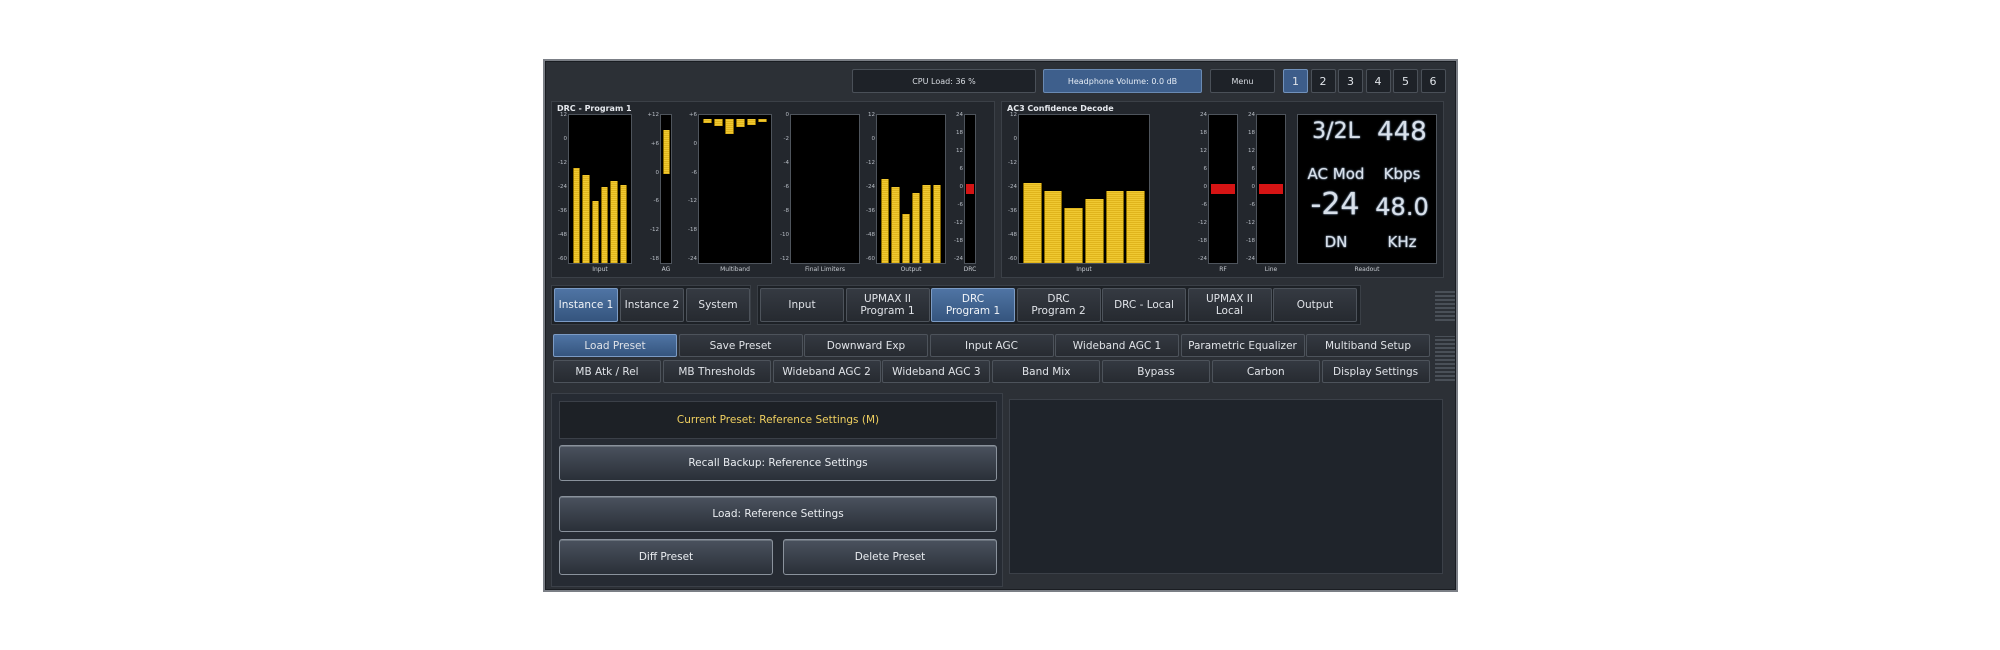 Image resolution: width=2000 pixels, height=650 pixels. Describe the element at coordinates (695, 143) in the screenshot. I see `drc-multiband-tick: 0` at that location.